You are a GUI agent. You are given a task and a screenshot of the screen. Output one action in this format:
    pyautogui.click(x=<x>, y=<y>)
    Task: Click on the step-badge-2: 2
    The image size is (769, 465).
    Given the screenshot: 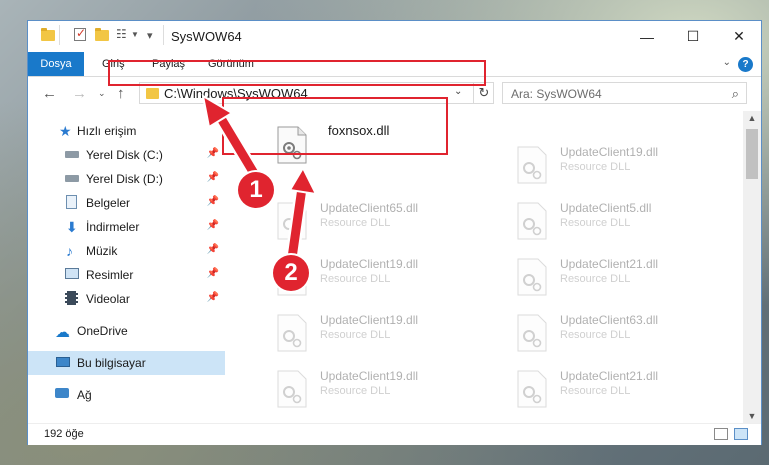 What is the action you would take?
    pyautogui.click(x=291, y=273)
    